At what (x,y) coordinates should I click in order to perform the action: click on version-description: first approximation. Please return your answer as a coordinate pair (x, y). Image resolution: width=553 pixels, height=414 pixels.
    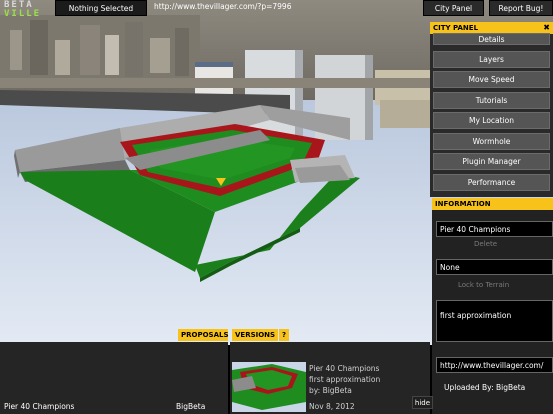
    Looking at the image, I should click on (345, 379).